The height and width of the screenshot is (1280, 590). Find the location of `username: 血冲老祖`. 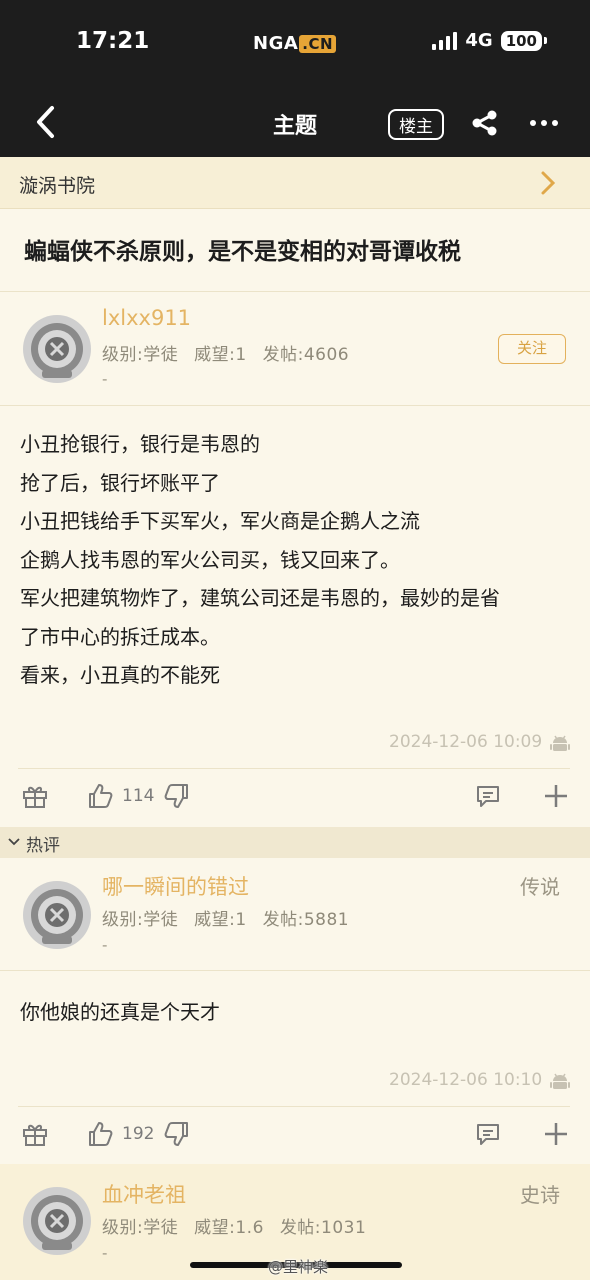

username: 血冲老祖 is located at coordinates (144, 1194).